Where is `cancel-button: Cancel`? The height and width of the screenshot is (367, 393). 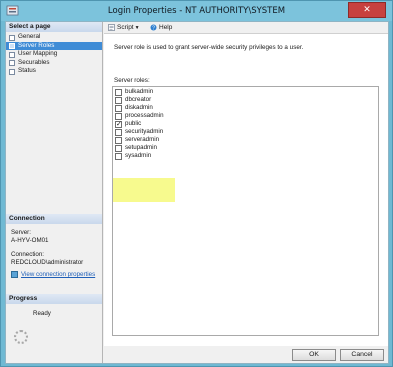 cancel-button: Cancel is located at coordinates (362, 355).